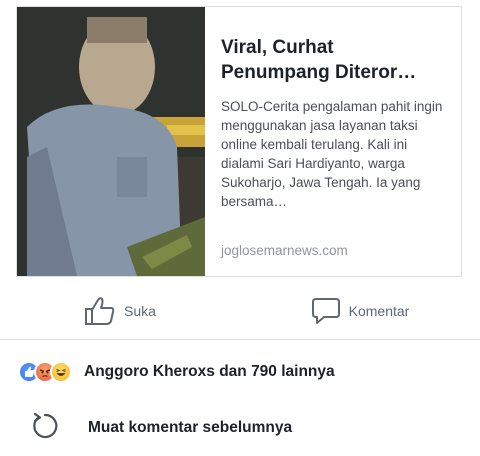 This screenshot has height=456, width=480. I want to click on link-domain: joglosemarnews.com, so click(284, 250).